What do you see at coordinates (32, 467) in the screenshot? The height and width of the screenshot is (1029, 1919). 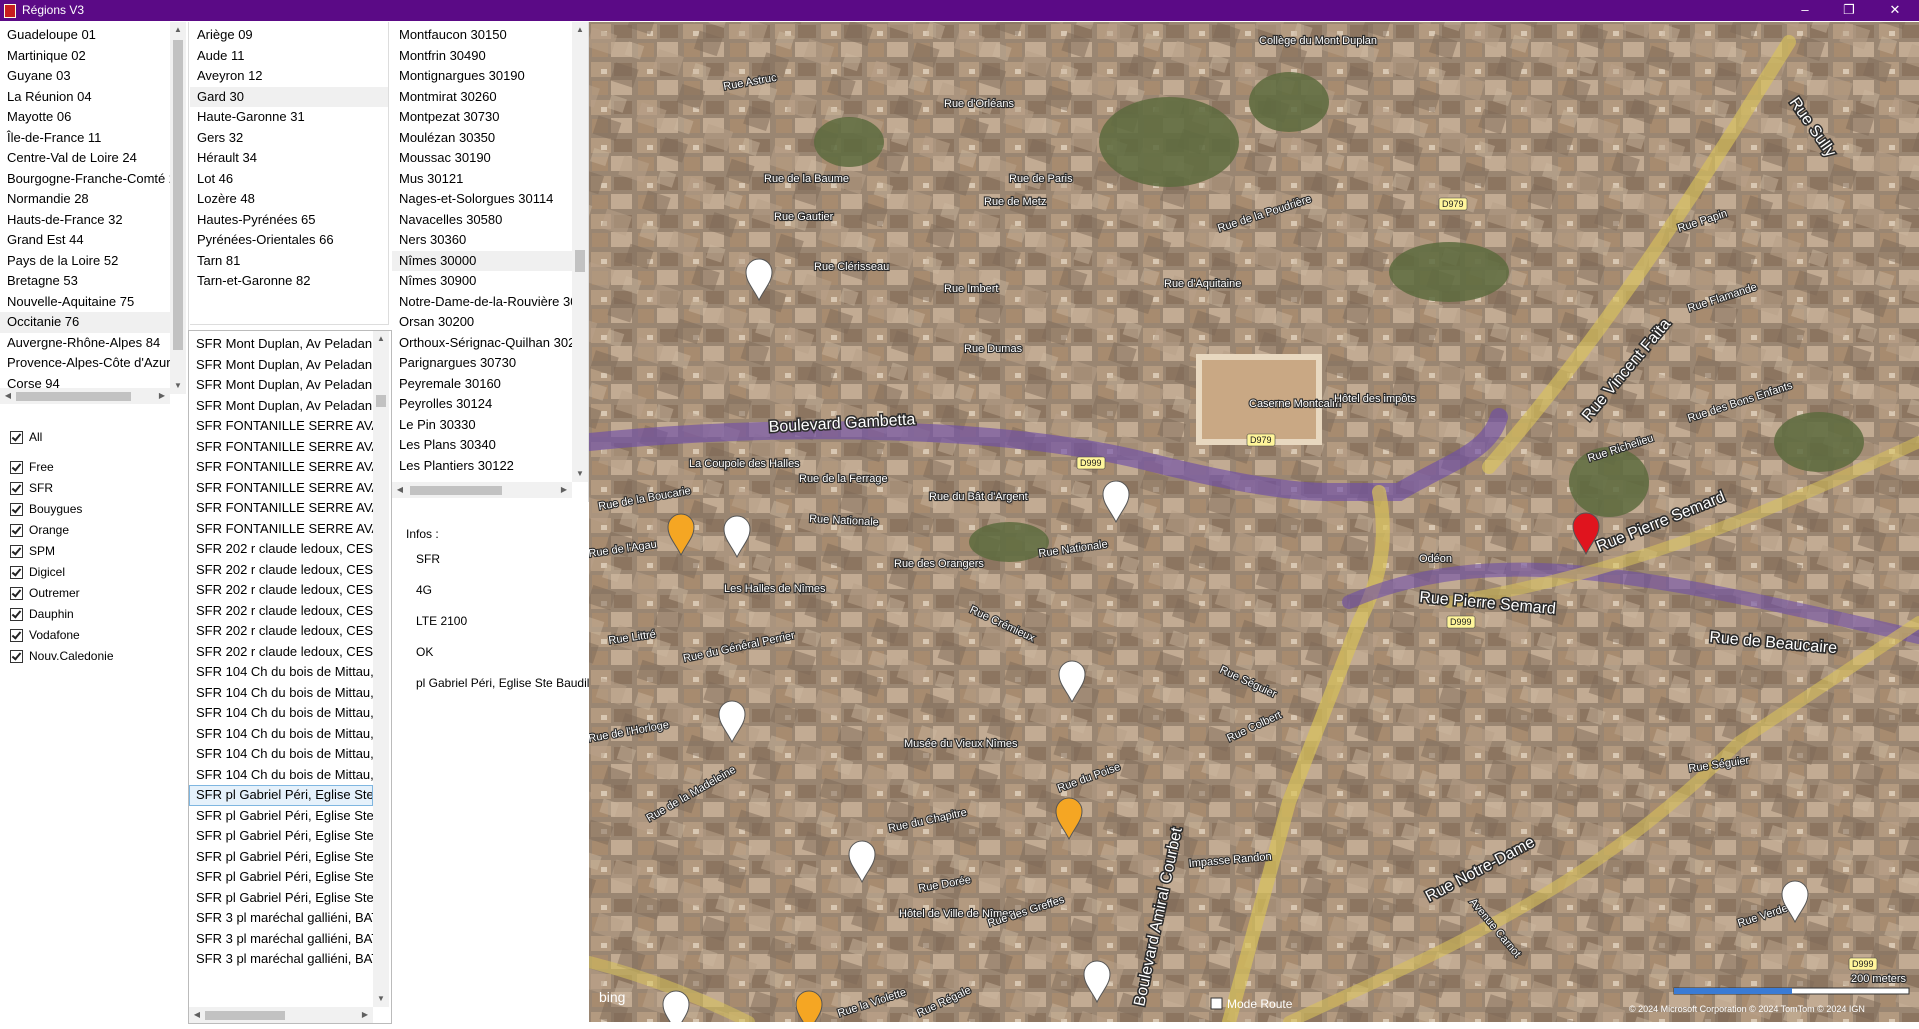 I see `operator-checkbox: Free` at bounding box center [32, 467].